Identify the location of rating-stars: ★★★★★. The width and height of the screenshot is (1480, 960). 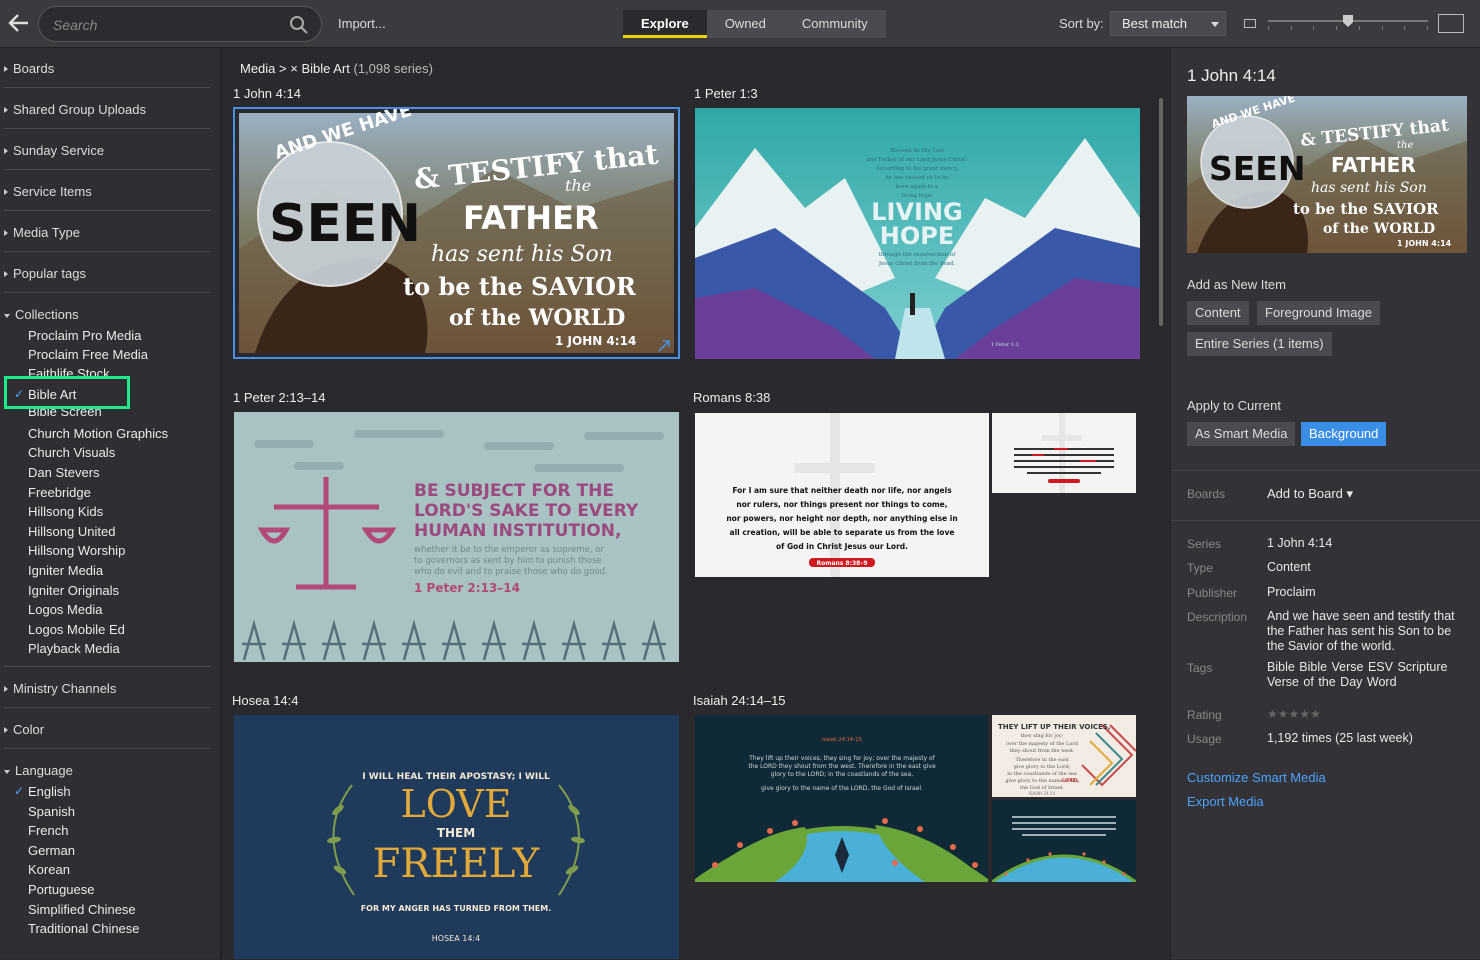
(1294, 714).